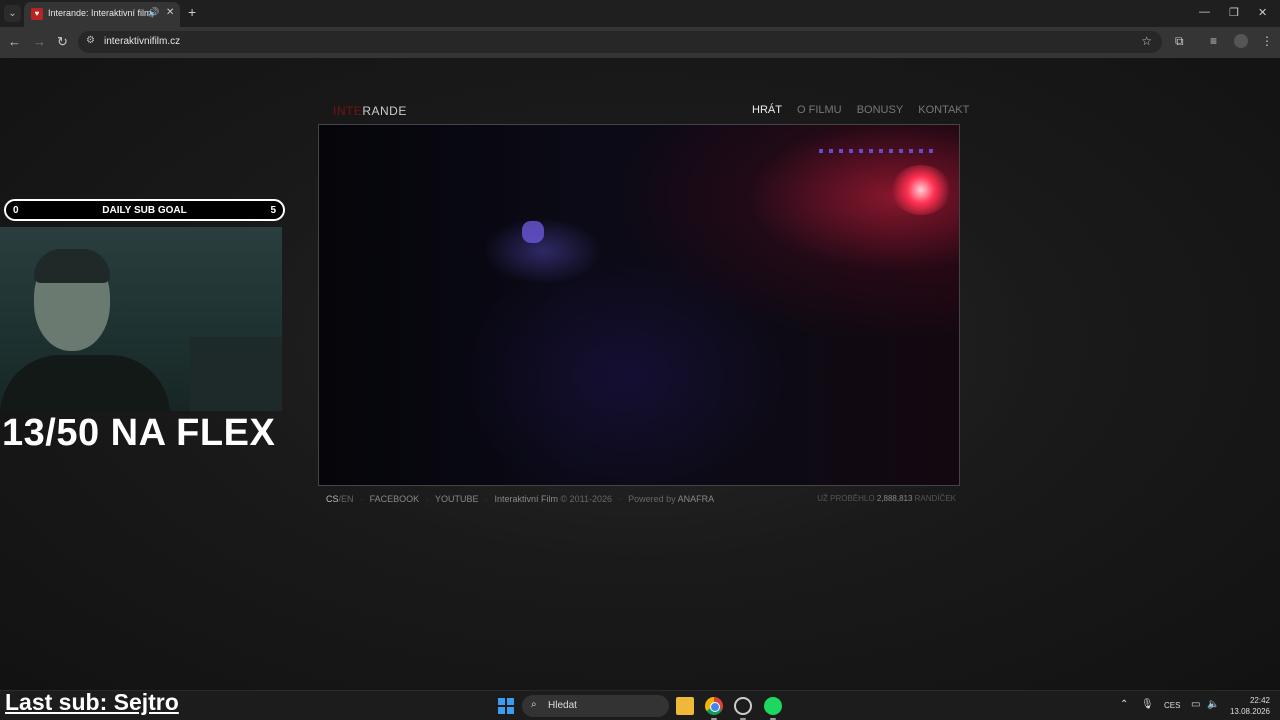 The width and height of the screenshot is (1280, 720). Describe the element at coordinates (743, 706) in the screenshot. I see `app-icon` at that location.